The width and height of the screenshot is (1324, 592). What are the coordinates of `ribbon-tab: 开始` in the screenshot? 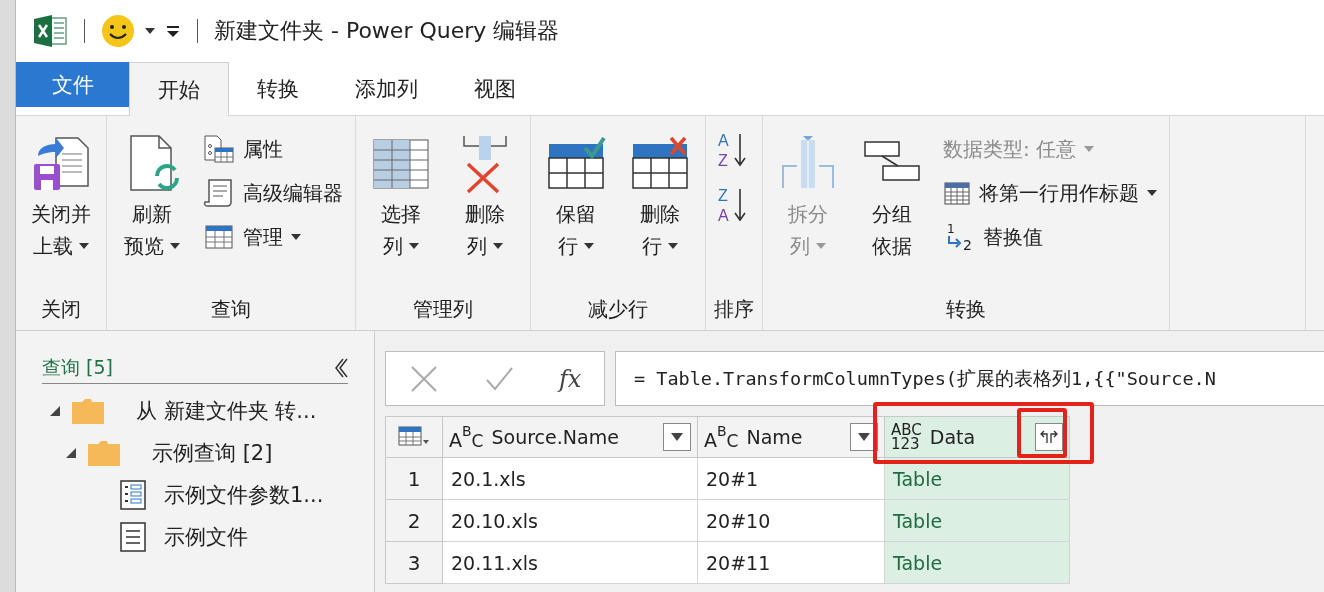 It's located at (179, 89).